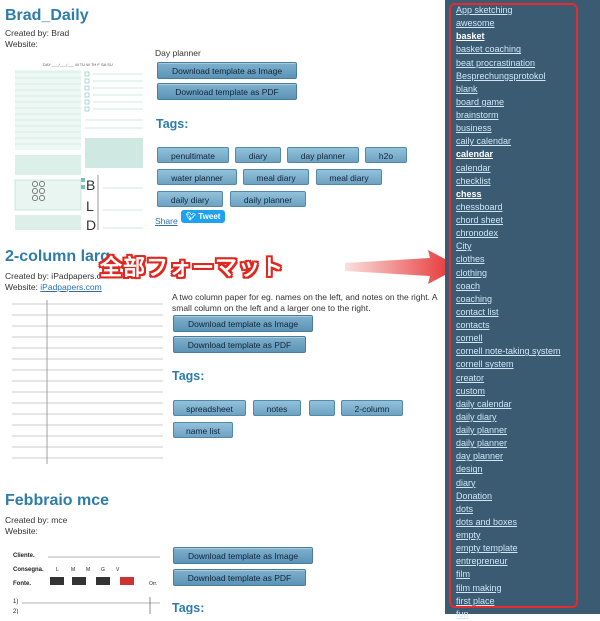  Describe the element at coordinates (192, 268) in the screenshot. I see `annotation-text: 全部フォーマット` at that location.